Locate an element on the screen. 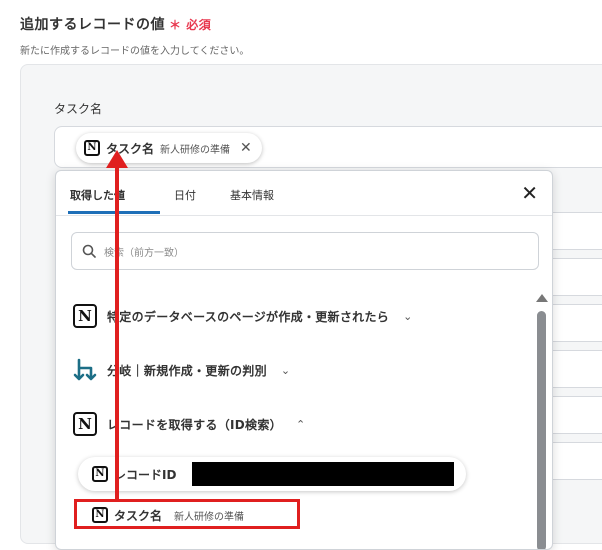  chip-value: 新人研修の準備 is located at coordinates (195, 150).